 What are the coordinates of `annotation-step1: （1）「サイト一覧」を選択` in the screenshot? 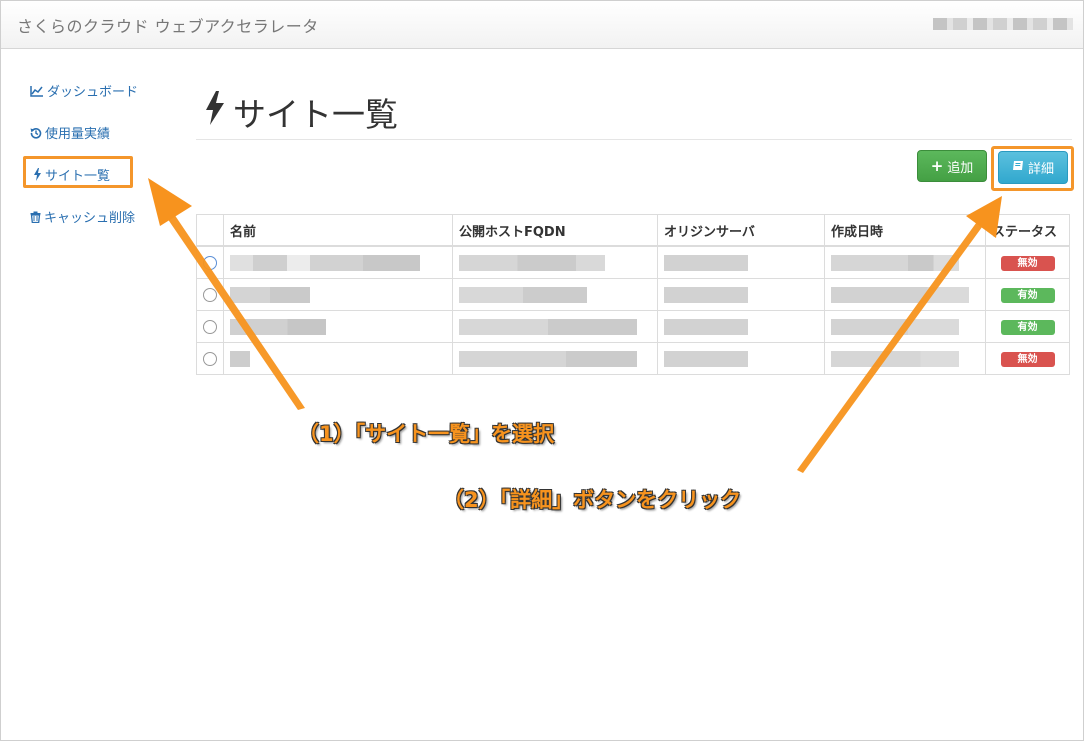 It's located at (426, 434).